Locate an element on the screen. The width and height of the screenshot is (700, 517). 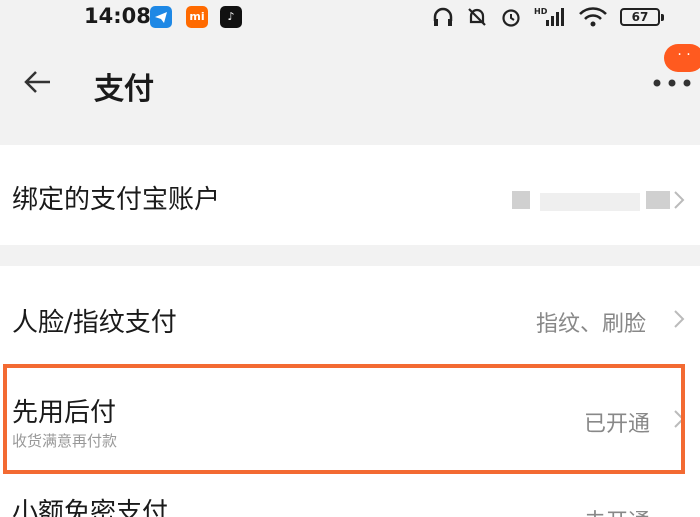
hd-signal-icon: HD is located at coordinates (549, 16).